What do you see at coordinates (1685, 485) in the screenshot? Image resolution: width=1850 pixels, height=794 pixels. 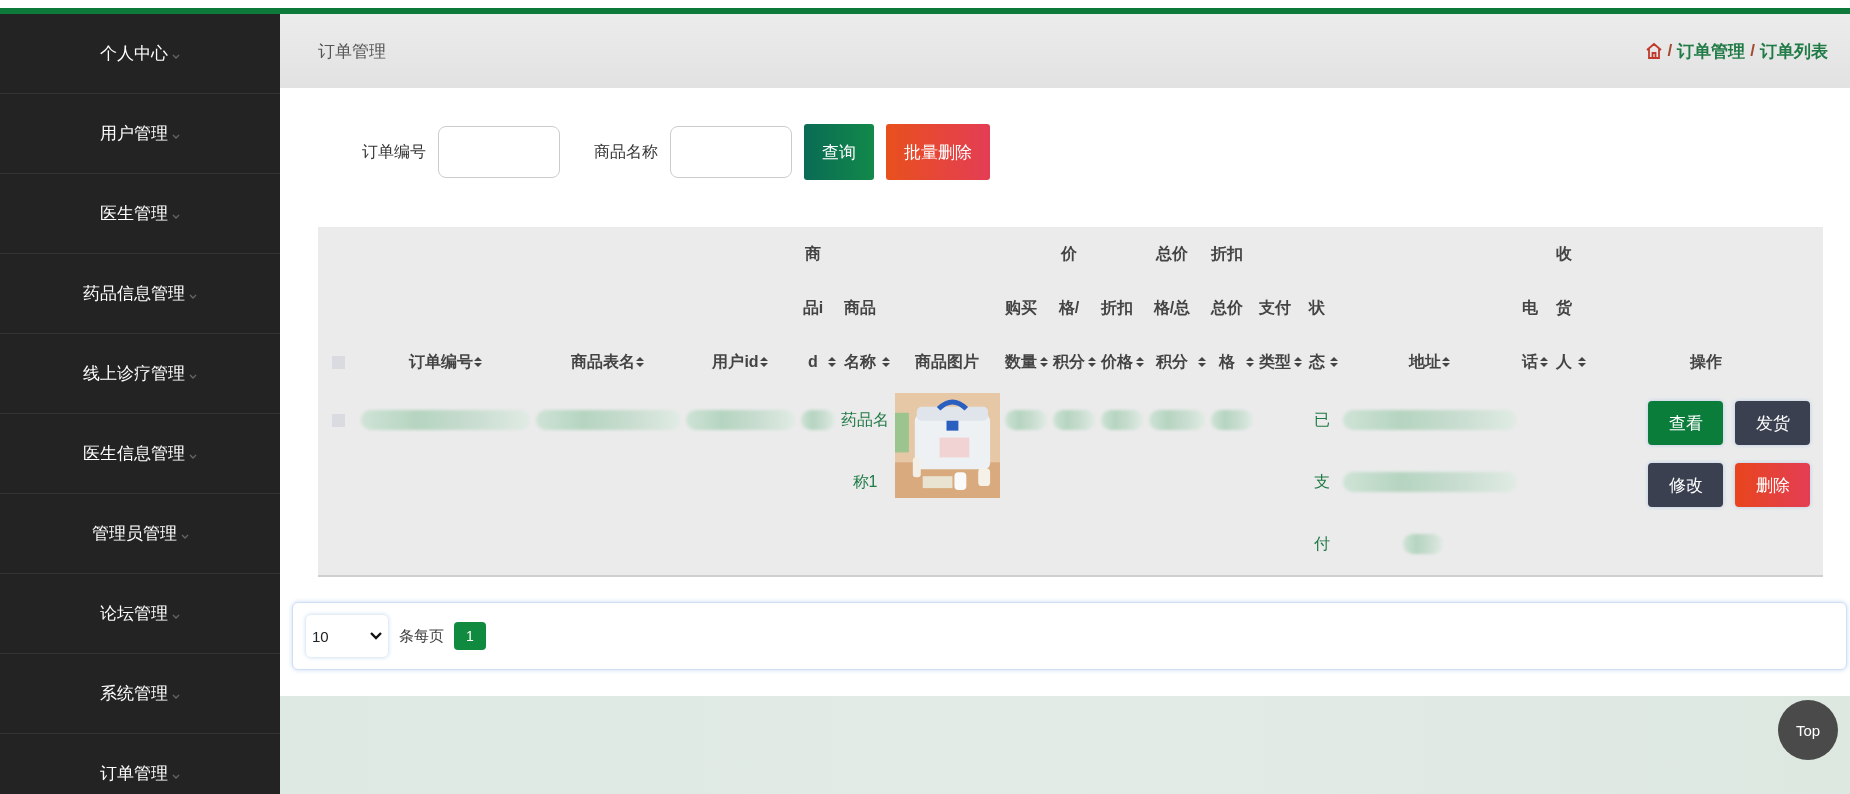 I see `action-button: 修改` at bounding box center [1685, 485].